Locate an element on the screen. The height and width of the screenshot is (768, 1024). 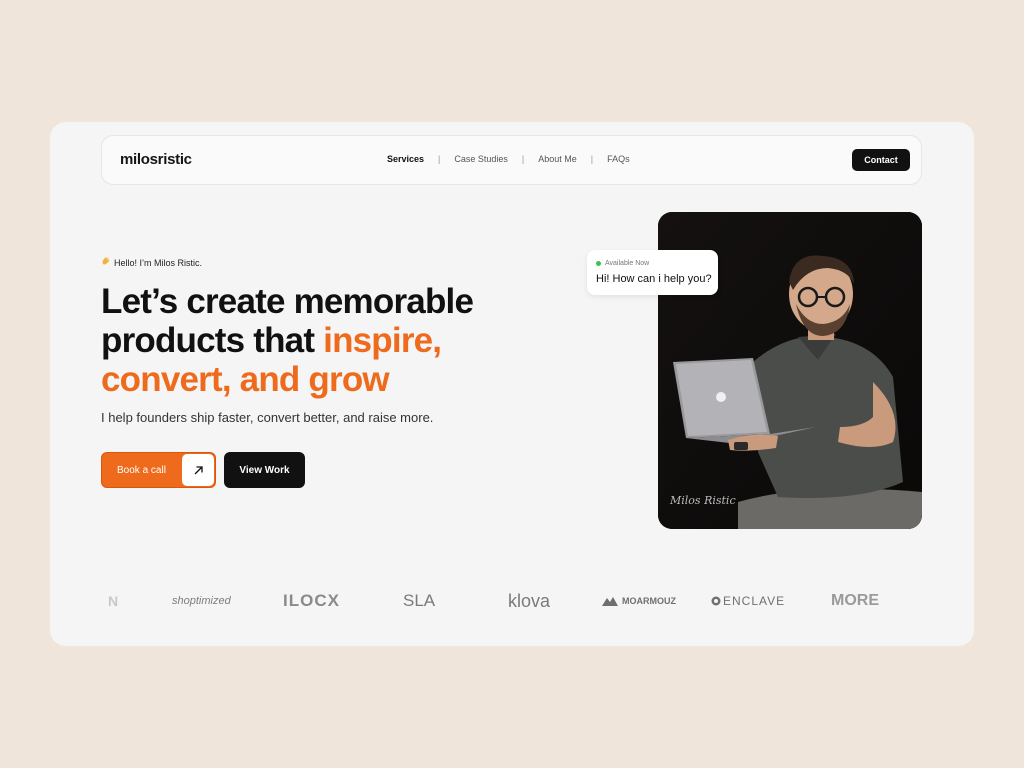
headline-accent-inspire: inspire, is located at coordinates (382, 340).